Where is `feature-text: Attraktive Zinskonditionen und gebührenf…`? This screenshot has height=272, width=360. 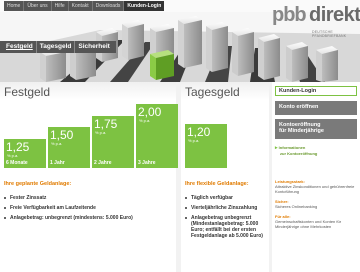 feature-text: Attraktive Zinskonditionen und gebührenf… is located at coordinates (315, 189).